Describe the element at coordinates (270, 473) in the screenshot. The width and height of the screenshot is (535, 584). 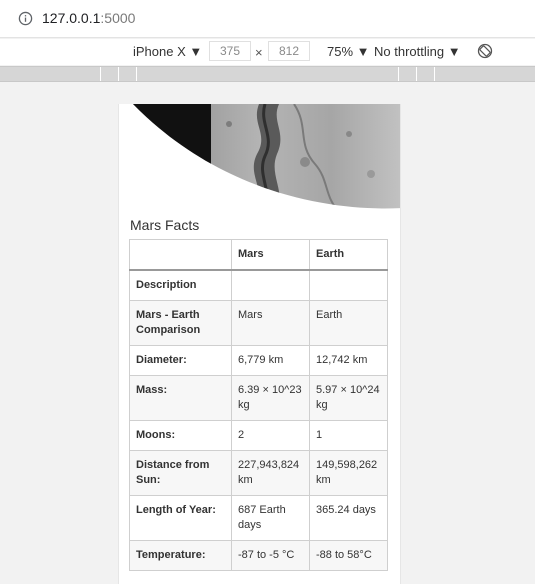
I see `mars-value: 227,943,824 km` at that location.